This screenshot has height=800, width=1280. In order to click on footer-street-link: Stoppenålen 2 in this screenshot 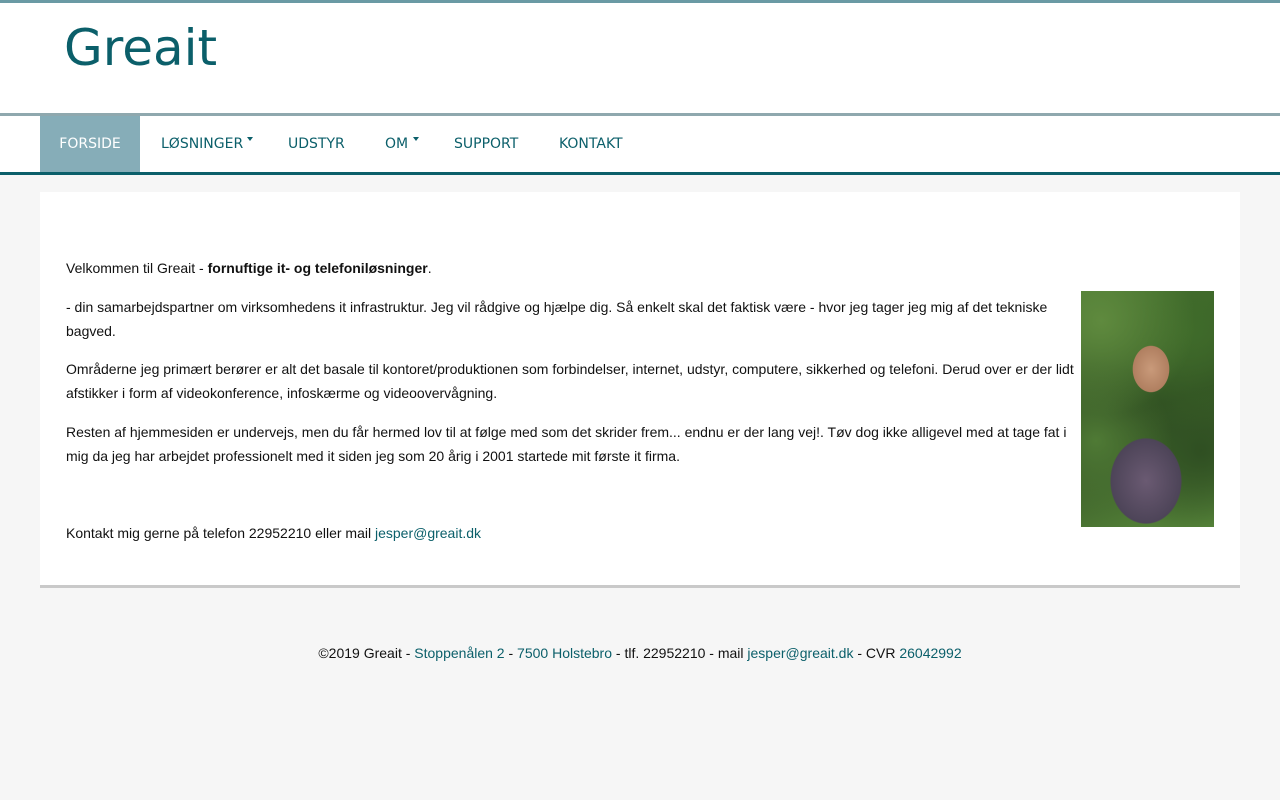, I will do `click(459, 653)`.